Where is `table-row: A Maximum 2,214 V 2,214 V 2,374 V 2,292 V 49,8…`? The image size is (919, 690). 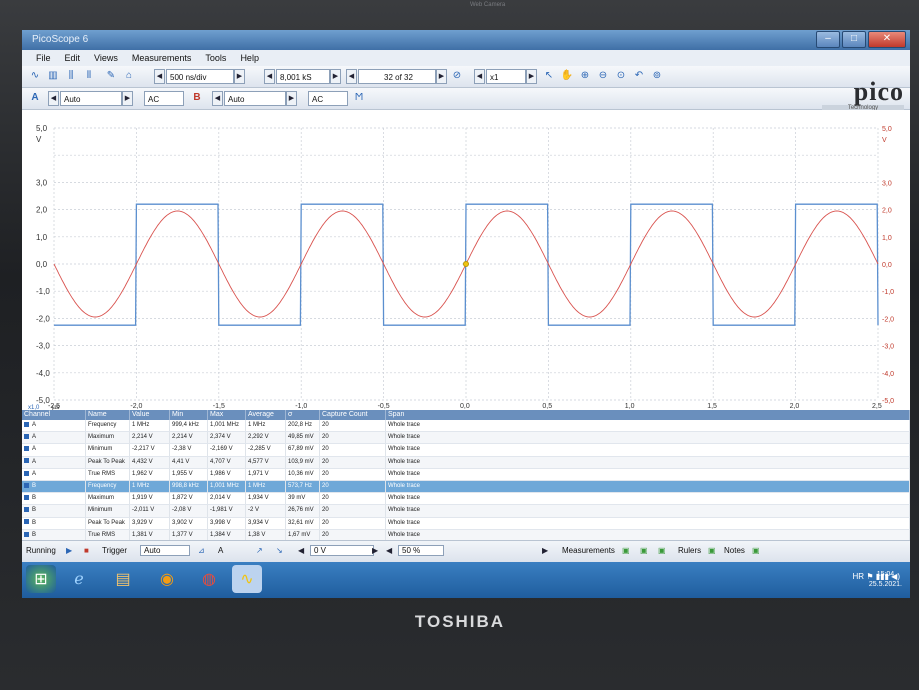
table-row: A Maximum 2,214 V 2,214 V 2,374 V 2,292 V 49,8… is located at coordinates (466, 438).